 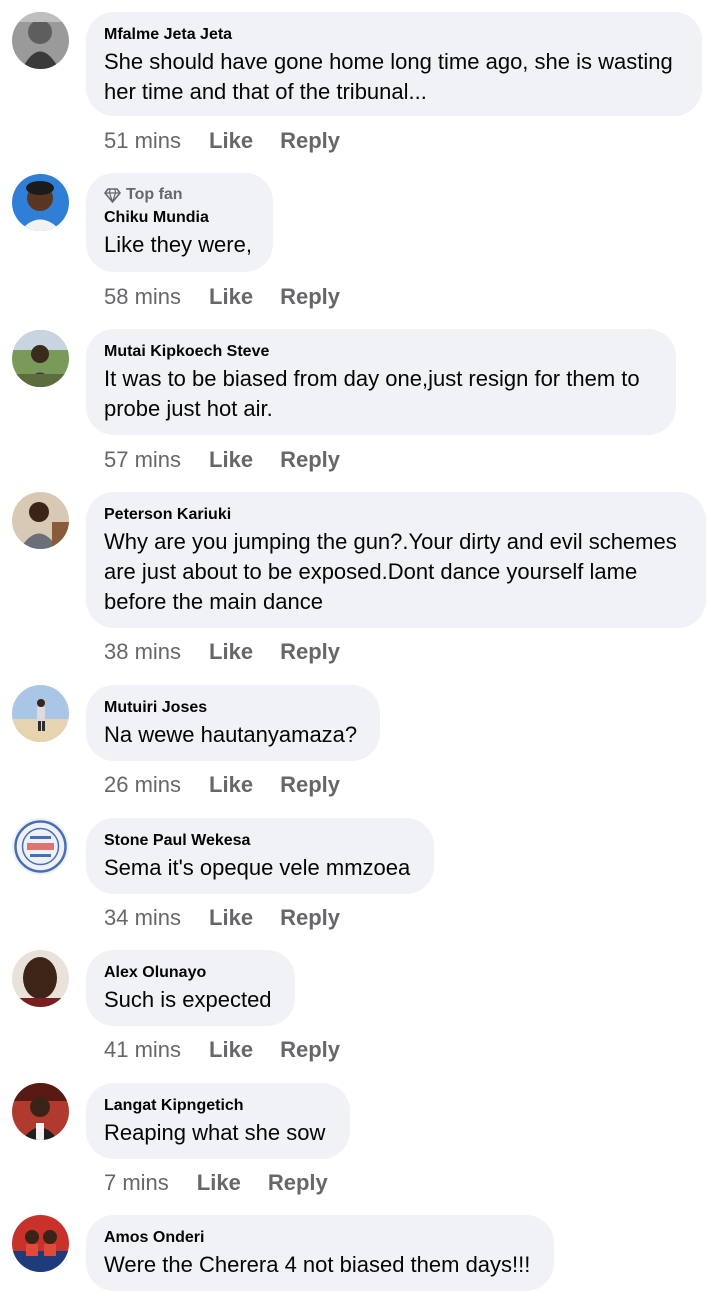 I want to click on comment-text: Sema it's opeque vele mmzoea, so click(x=257, y=867).